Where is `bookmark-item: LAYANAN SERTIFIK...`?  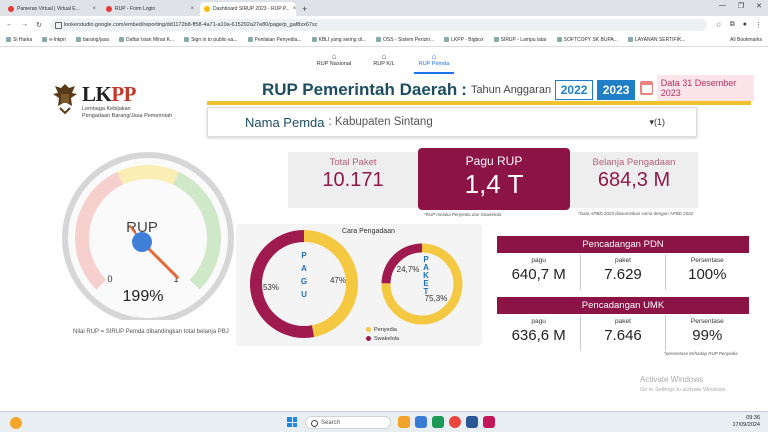 bookmark-item: LAYANAN SERTIFIK... is located at coordinates (656, 40).